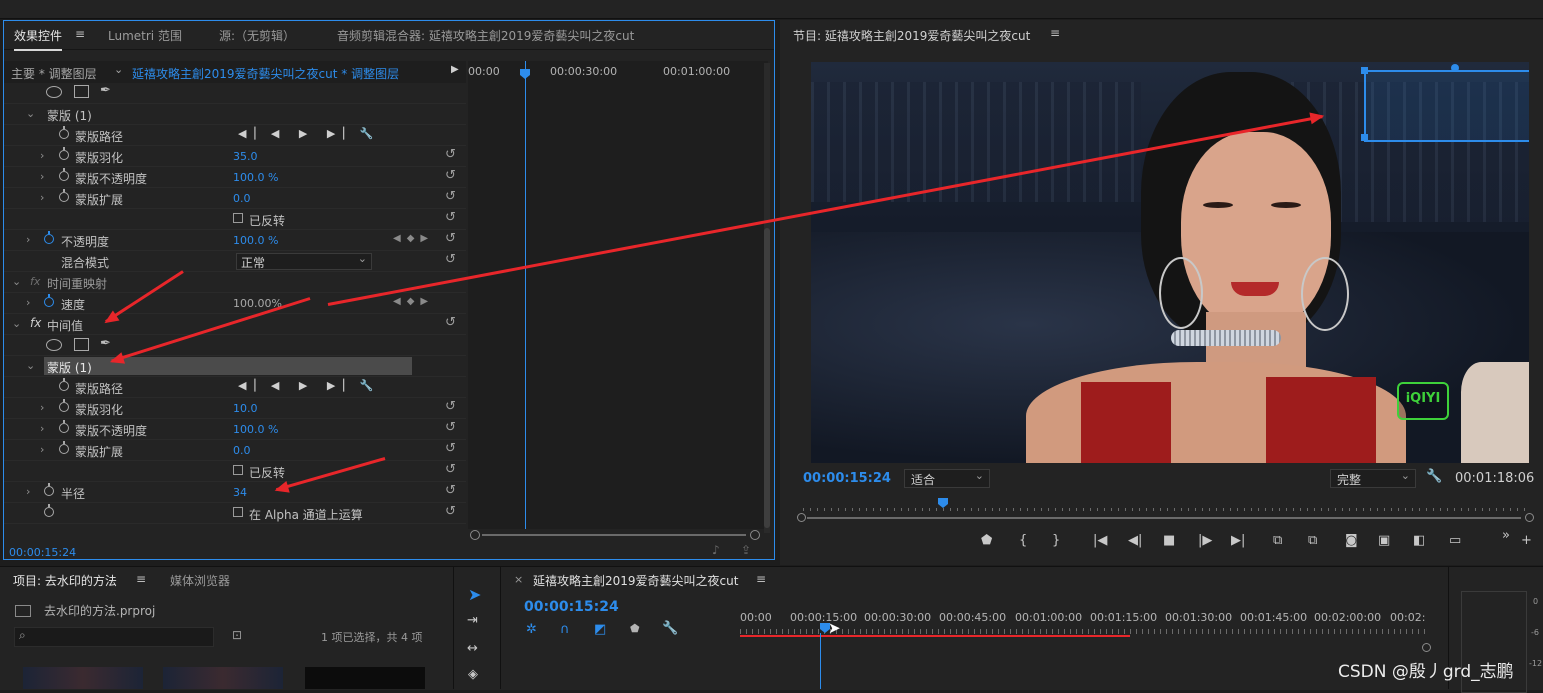 The width and height of the screenshot is (1543, 693). Describe the element at coordinates (475, 535) in the screenshot. I see `scroll-handle-left` at that location.